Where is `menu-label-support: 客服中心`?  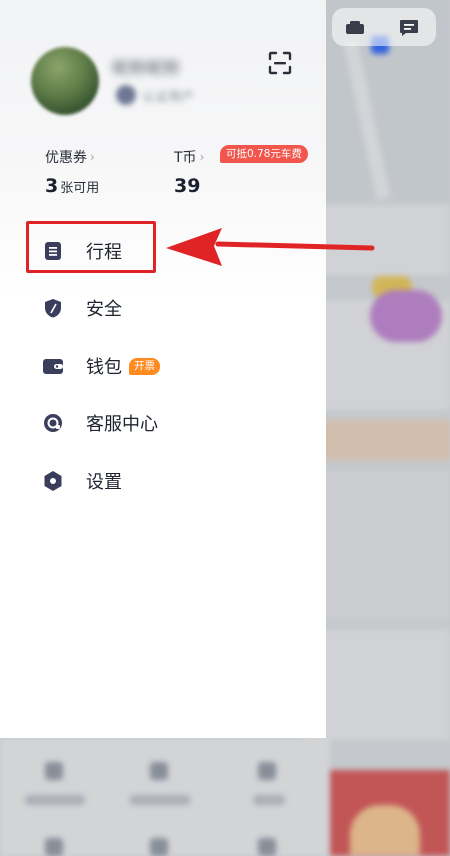 menu-label-support: 客服中心 is located at coordinates (122, 424).